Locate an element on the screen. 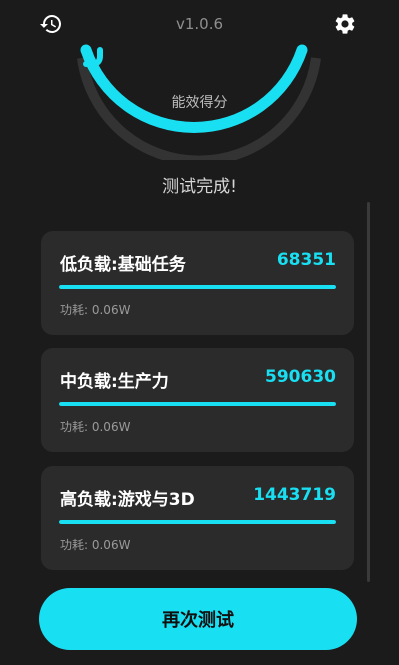 The width and height of the screenshot is (399, 665). result-title: 低负载:基础任务 is located at coordinates (123, 265).